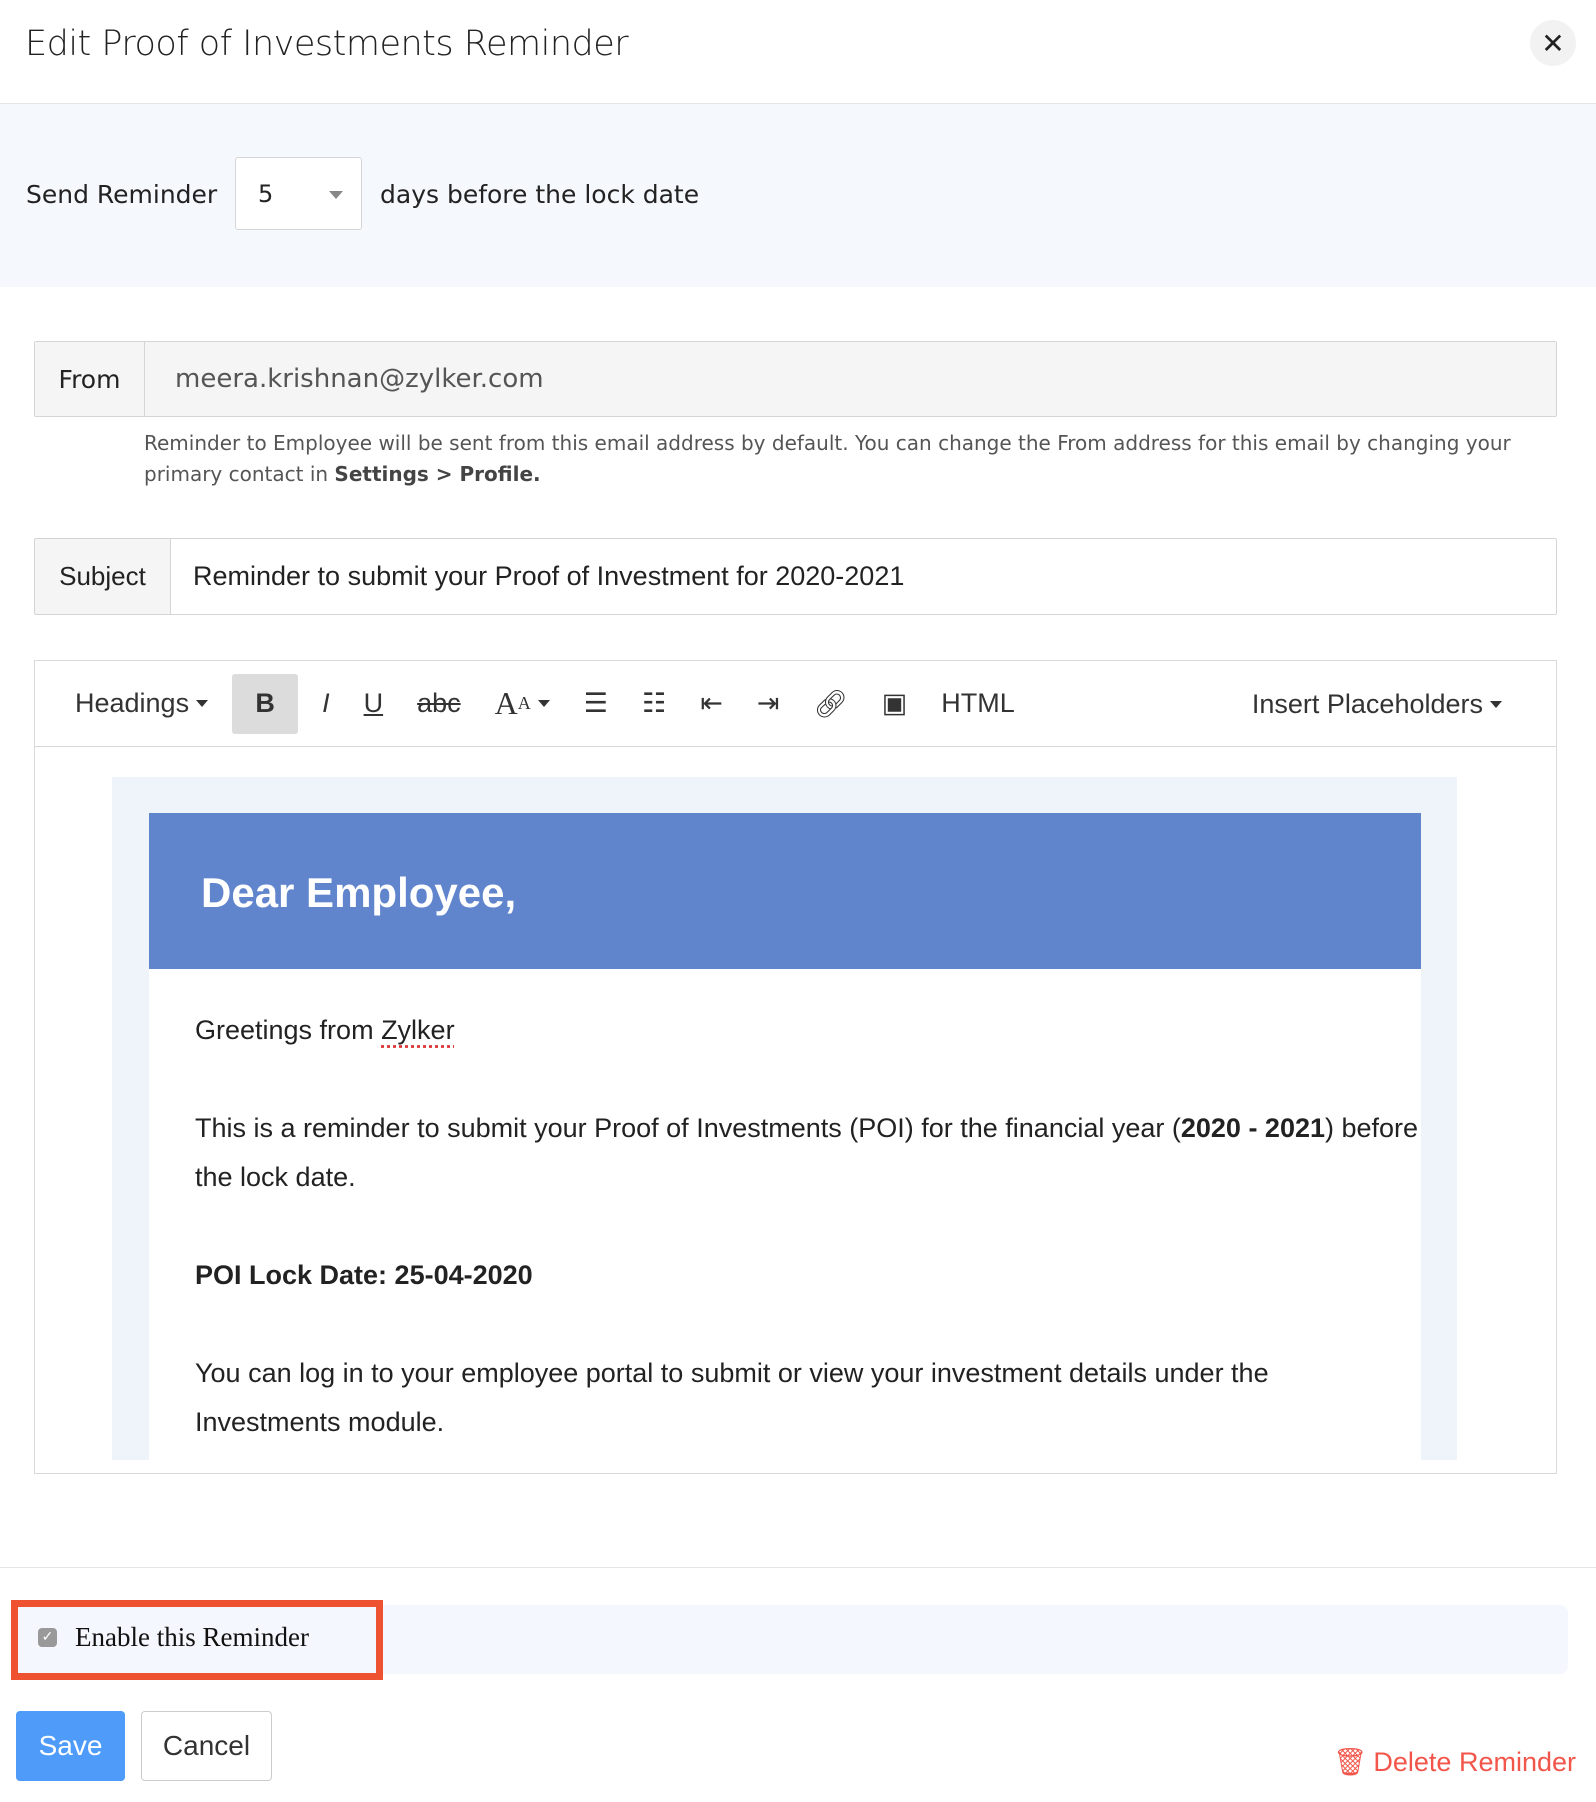 This screenshot has width=1596, height=1802. I want to click on close-icon: ✕, so click(1553, 43).